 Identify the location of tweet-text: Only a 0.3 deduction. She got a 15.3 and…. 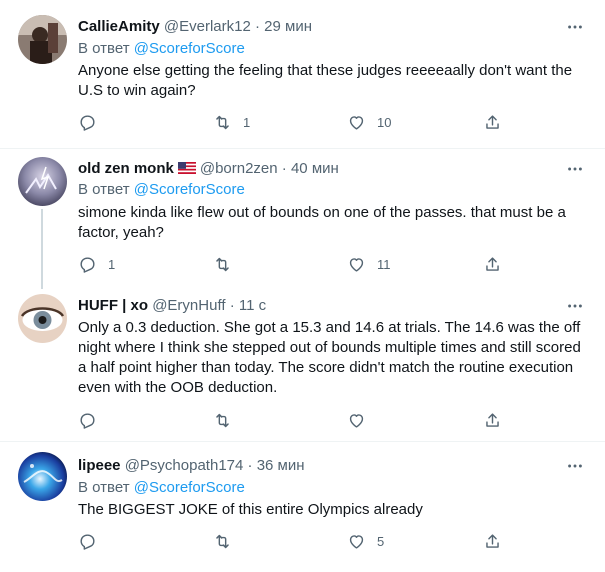
(329, 357).